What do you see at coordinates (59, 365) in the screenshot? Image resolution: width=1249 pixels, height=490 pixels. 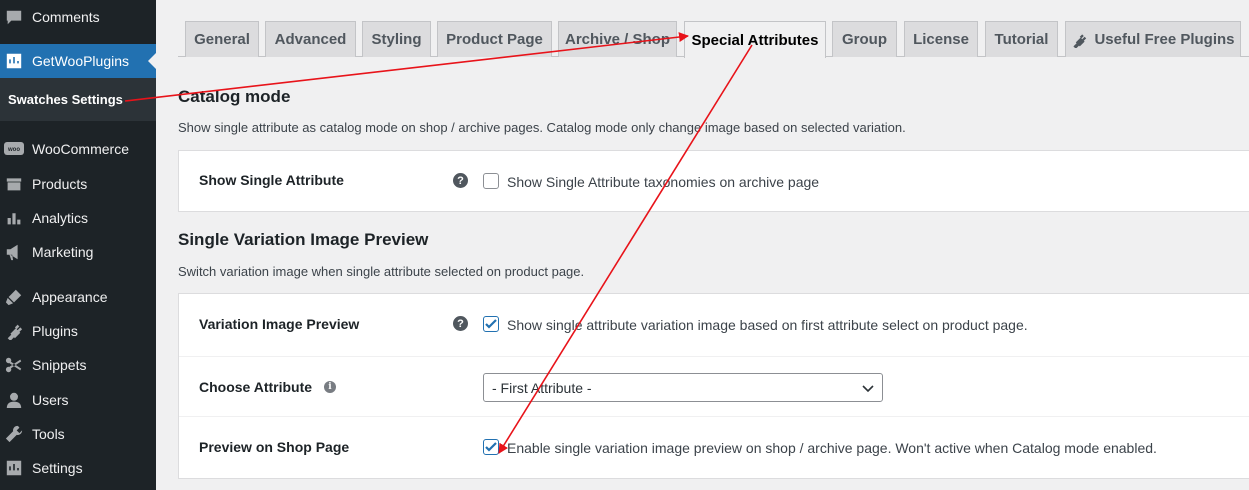 I see `sidebar-item-label: Snippets` at bounding box center [59, 365].